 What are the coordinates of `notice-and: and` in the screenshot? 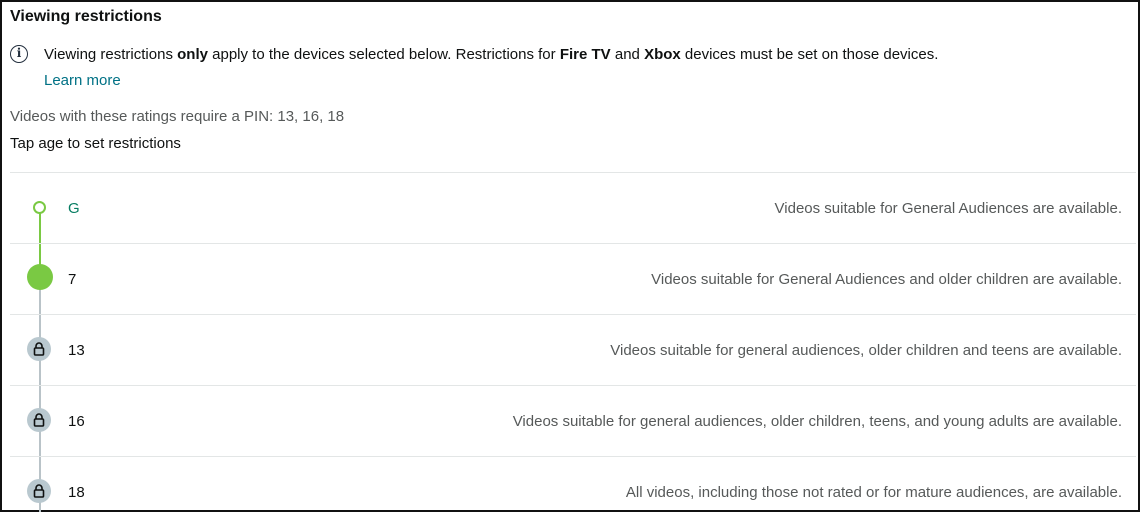 It's located at (627, 54).